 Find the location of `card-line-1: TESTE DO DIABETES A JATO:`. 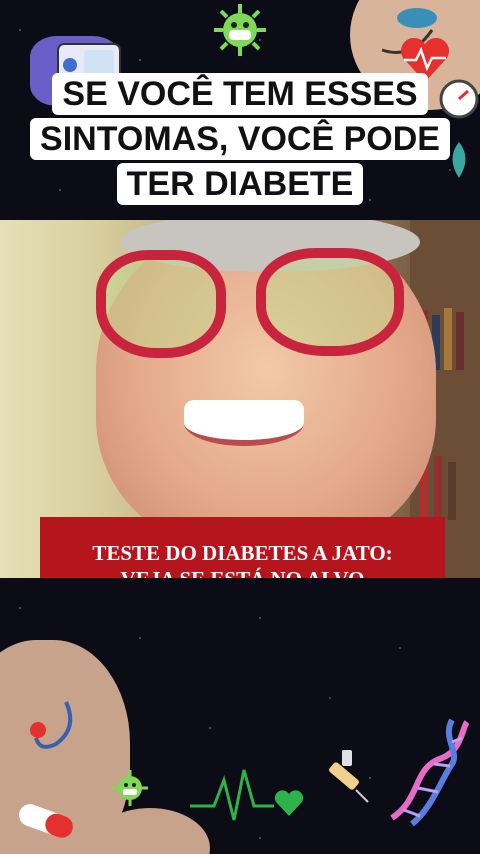

card-line-1: TESTE DO DIABETES A JATO: is located at coordinates (242, 553).